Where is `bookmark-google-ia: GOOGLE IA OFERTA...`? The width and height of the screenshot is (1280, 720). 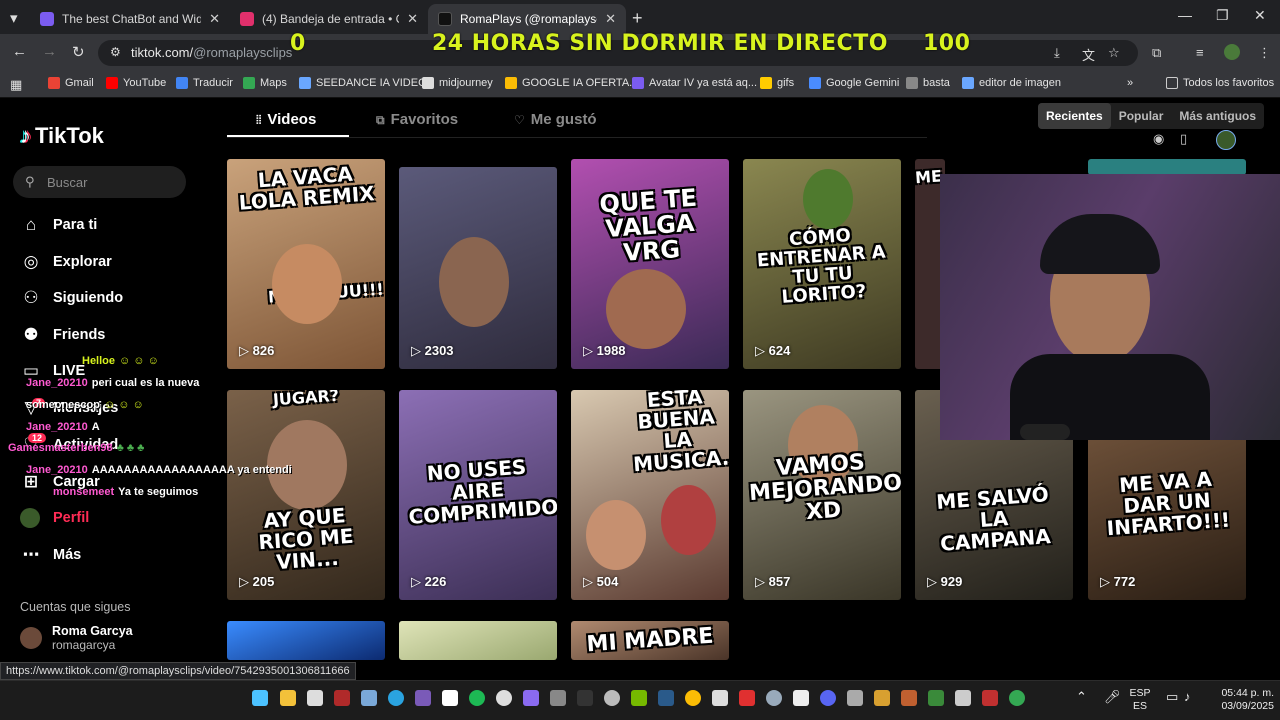
bookmark-google-ia: GOOGLE IA OFERTA... is located at coordinates (571, 83).